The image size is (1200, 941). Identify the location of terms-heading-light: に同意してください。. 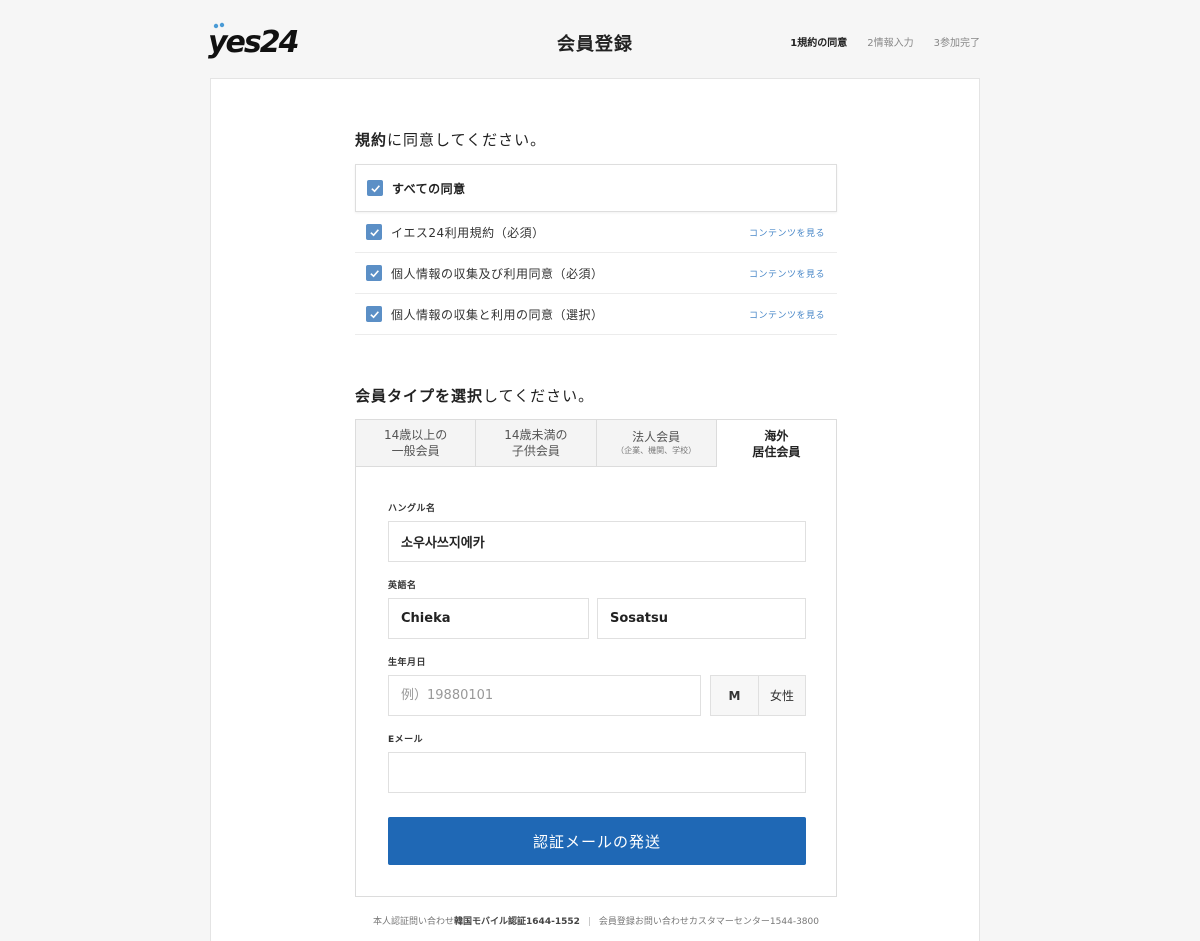
(467, 140).